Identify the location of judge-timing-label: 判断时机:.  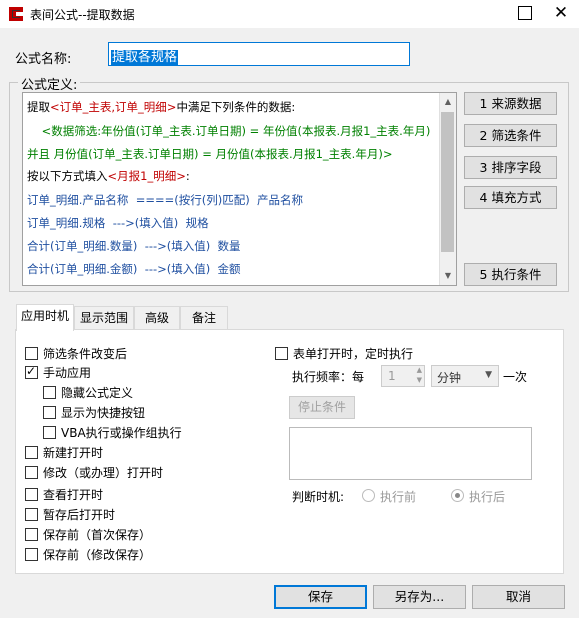
(318, 497).